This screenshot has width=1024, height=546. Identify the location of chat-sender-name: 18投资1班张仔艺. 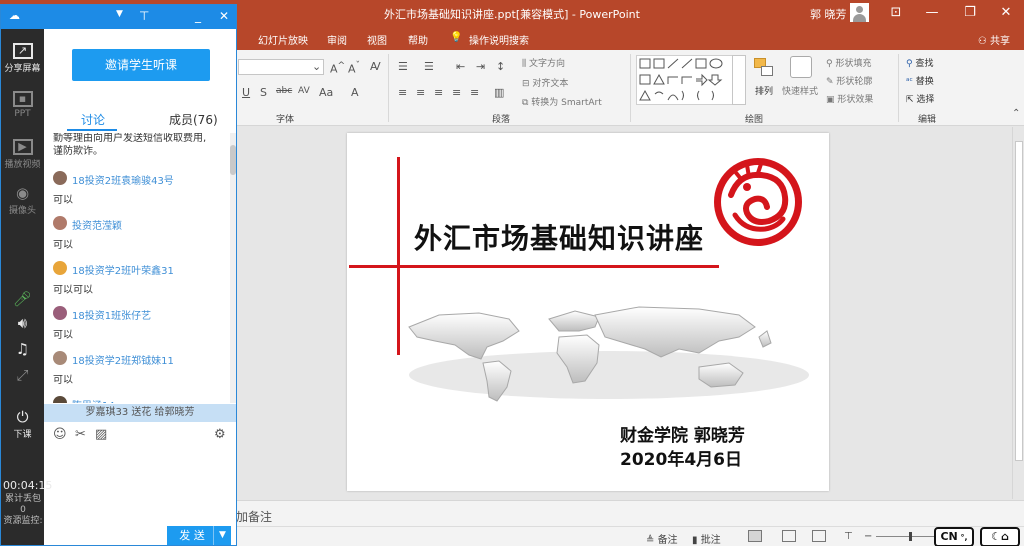
(111, 314).